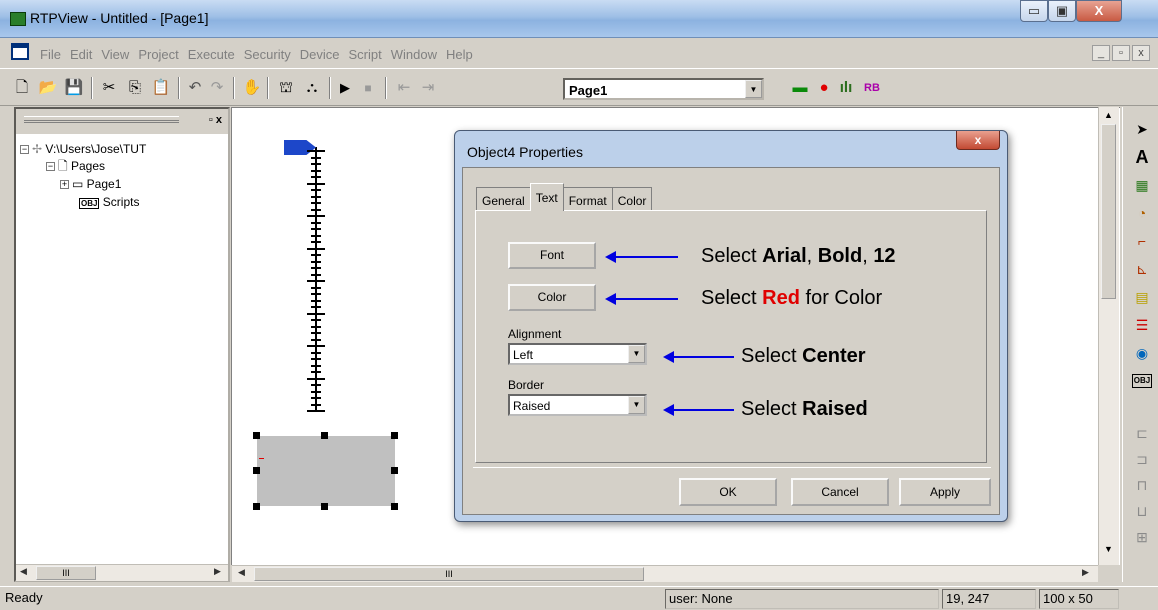  I want to click on pane-close-icon: ▫ x, so click(215, 120).